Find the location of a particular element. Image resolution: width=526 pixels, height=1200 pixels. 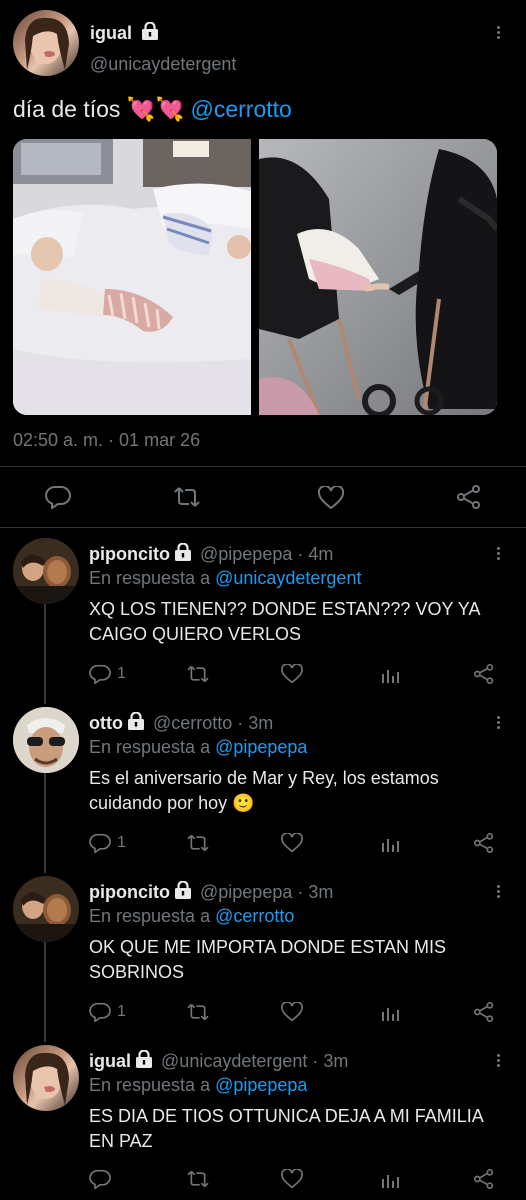

tweet-photo-left is located at coordinates (132, 277).